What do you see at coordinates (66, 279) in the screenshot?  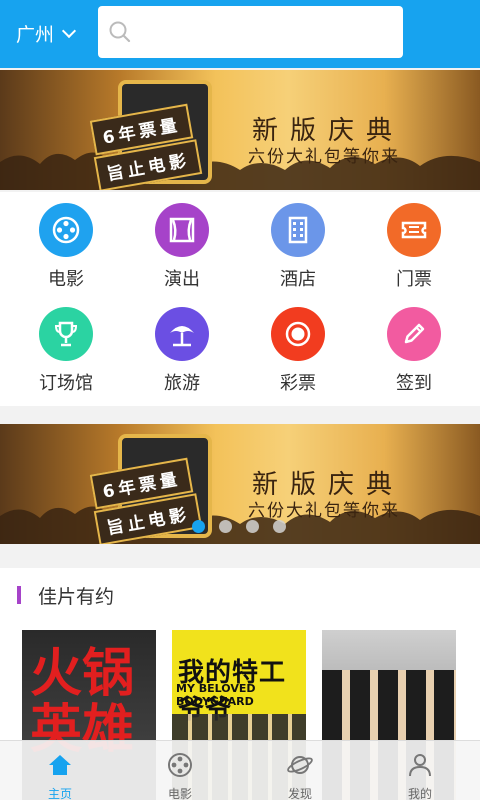 I see `category-label: 电影` at bounding box center [66, 279].